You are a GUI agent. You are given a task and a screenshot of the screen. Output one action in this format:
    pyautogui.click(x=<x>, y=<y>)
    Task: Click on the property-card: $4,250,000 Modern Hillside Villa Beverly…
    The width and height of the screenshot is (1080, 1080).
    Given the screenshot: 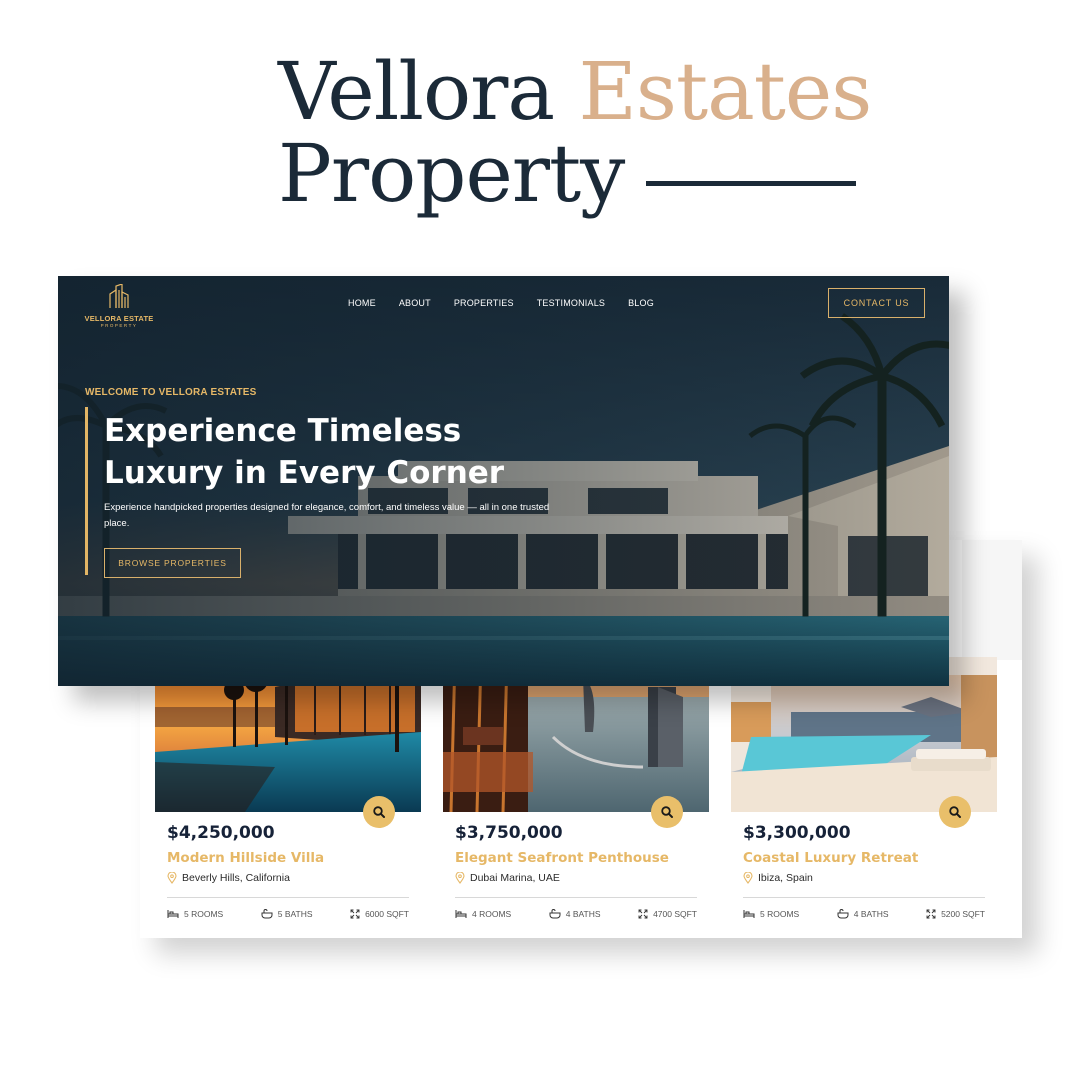 What is the action you would take?
    pyautogui.click(x=288, y=797)
    